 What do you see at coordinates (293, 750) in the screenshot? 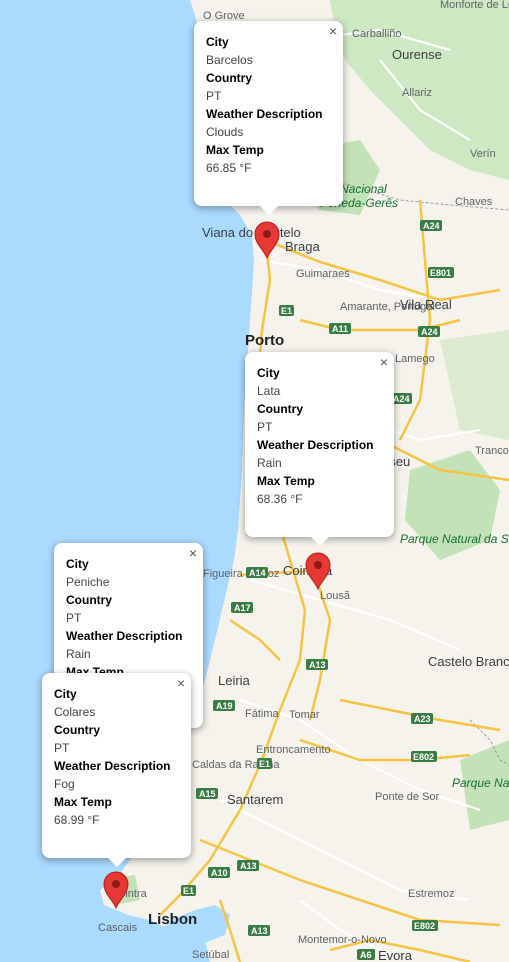
I see `place-entroncamento: Entroncamento` at bounding box center [293, 750].